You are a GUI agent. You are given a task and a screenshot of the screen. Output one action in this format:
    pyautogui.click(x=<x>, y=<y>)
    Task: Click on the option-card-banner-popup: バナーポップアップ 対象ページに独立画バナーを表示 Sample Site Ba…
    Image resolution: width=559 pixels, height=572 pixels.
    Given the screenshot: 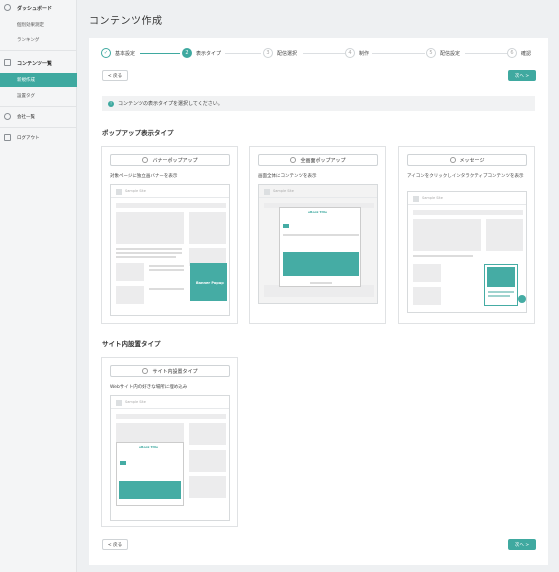 What is the action you would take?
    pyautogui.click(x=169, y=235)
    